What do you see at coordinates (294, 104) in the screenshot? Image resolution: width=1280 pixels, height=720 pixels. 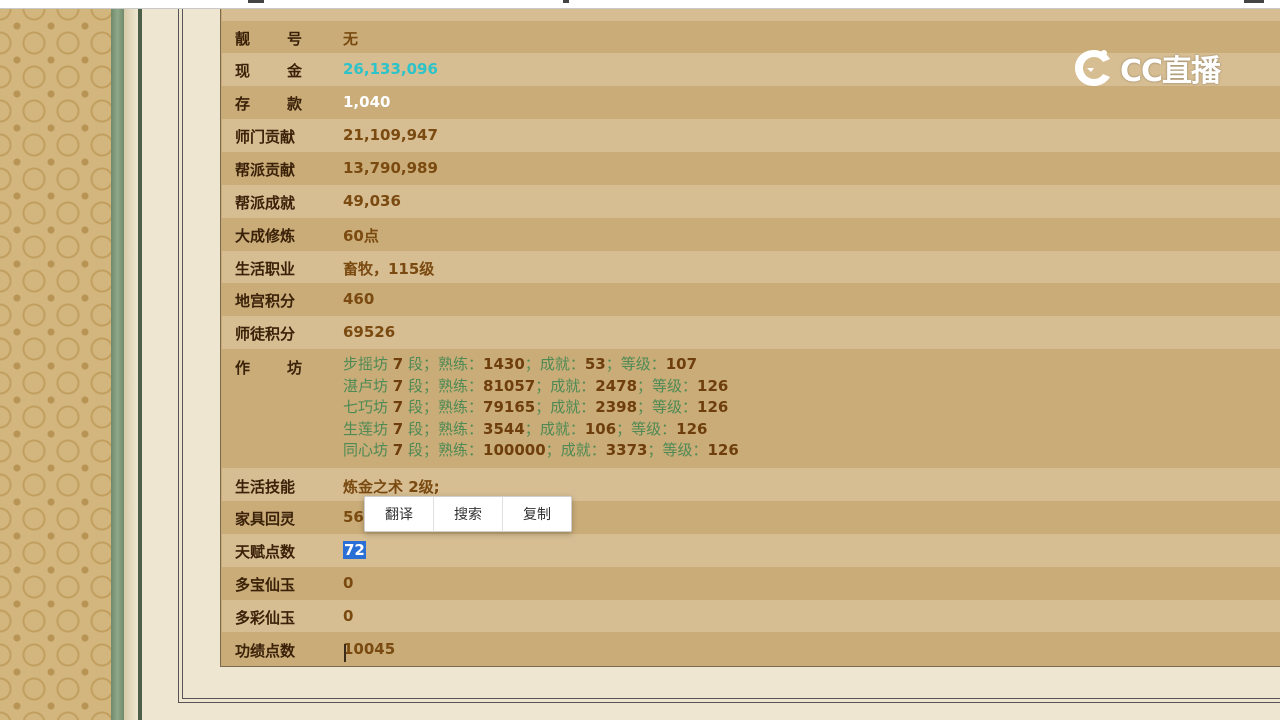 I see `row-label-char: 款` at bounding box center [294, 104].